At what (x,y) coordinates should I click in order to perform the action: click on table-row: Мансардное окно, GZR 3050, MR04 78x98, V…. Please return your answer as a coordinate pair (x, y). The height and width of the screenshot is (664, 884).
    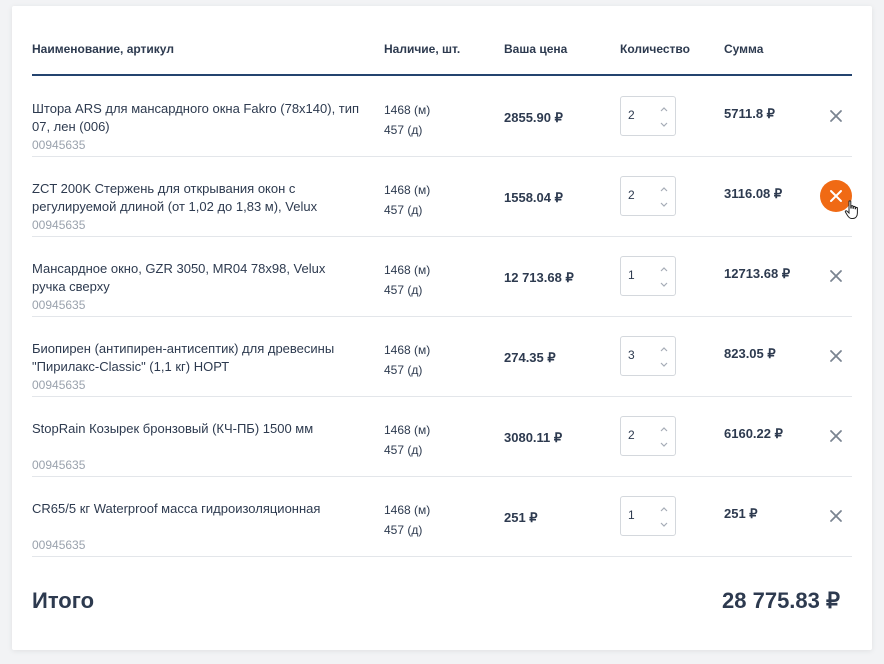
    Looking at the image, I should click on (442, 276).